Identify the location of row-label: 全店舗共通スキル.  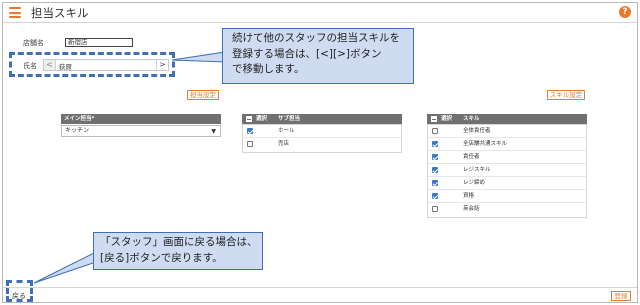
(485, 144).